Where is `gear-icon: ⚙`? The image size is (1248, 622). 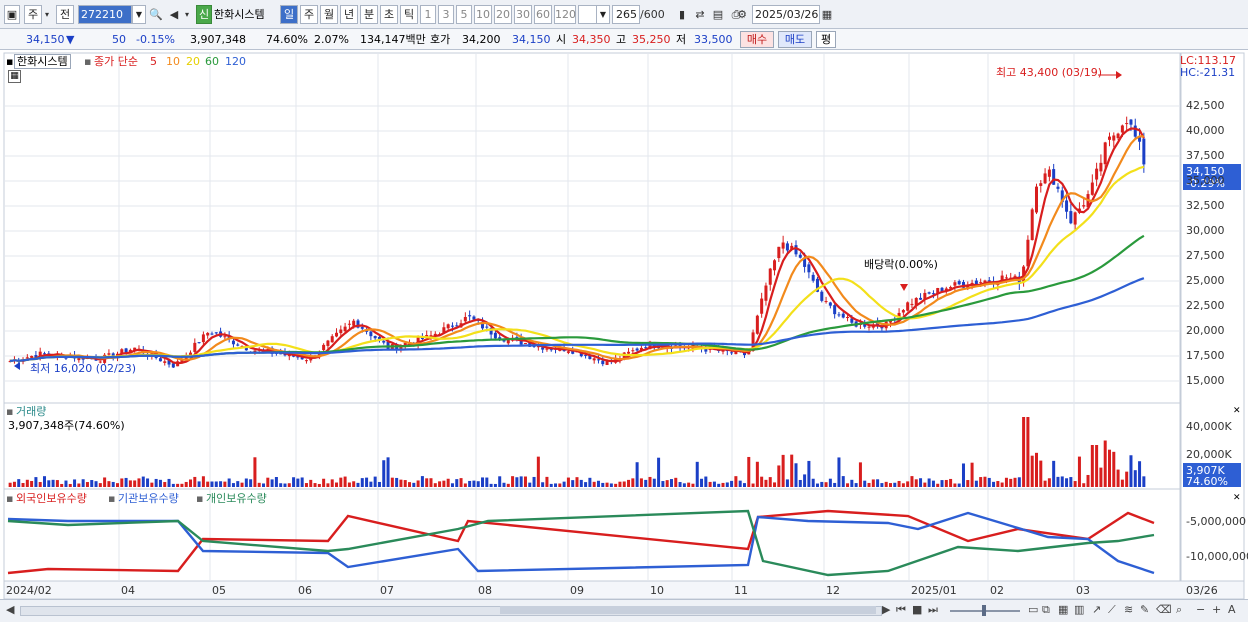 gear-icon: ⚙ is located at coordinates (742, 14).